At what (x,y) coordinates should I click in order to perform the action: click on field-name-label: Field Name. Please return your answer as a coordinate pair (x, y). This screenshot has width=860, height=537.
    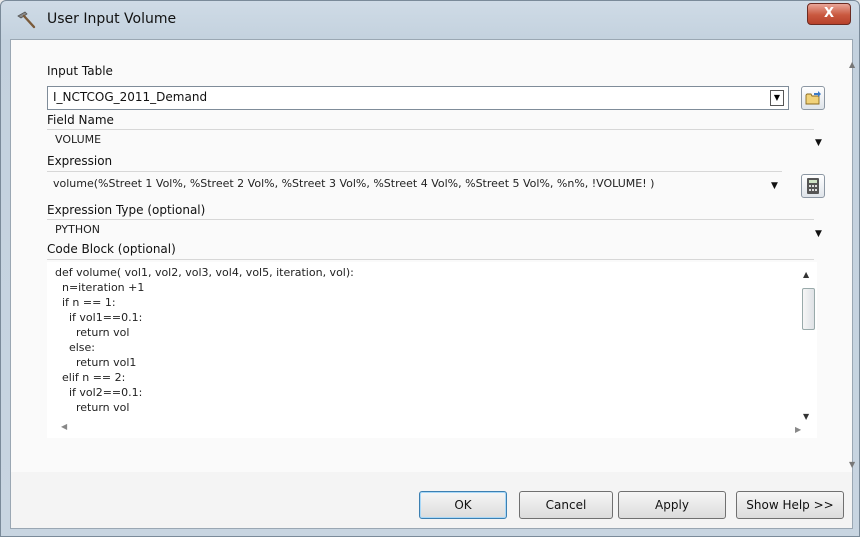
    Looking at the image, I should click on (80, 120).